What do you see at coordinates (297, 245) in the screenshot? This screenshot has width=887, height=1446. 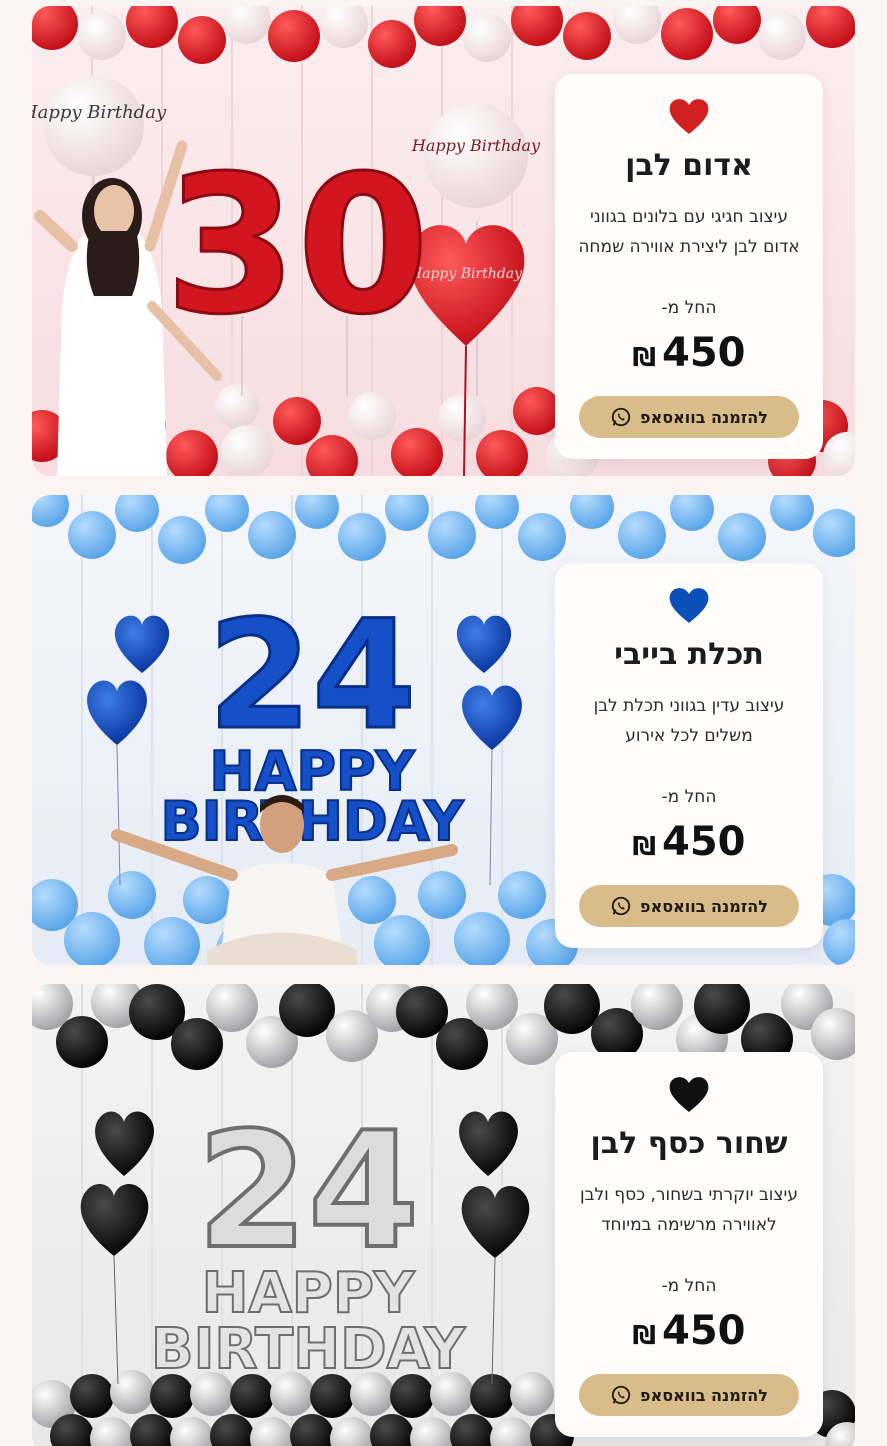 I see `number-balloon: 30` at bounding box center [297, 245].